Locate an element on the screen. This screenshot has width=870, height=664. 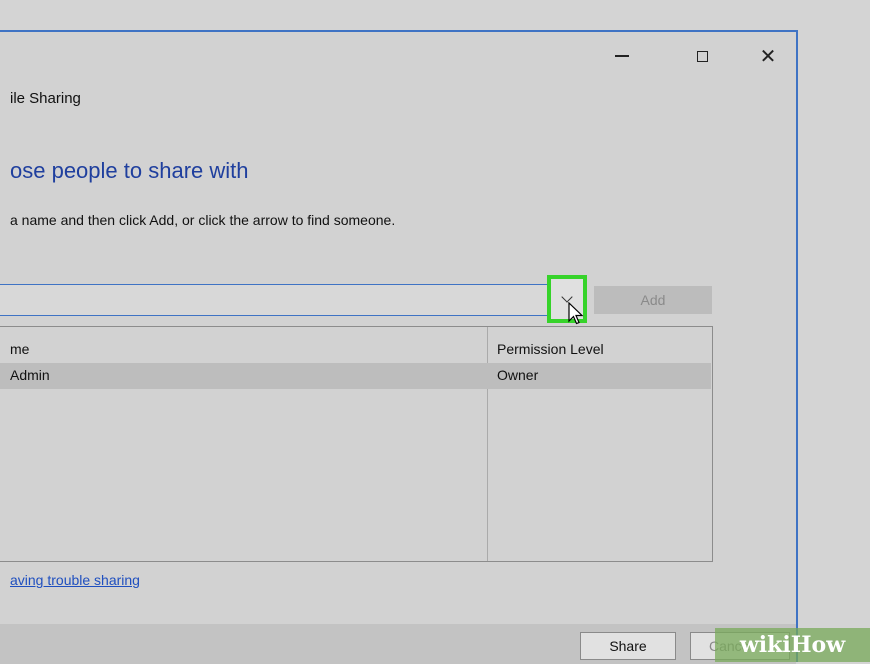
row-permission: Owner is located at coordinates (517, 375).